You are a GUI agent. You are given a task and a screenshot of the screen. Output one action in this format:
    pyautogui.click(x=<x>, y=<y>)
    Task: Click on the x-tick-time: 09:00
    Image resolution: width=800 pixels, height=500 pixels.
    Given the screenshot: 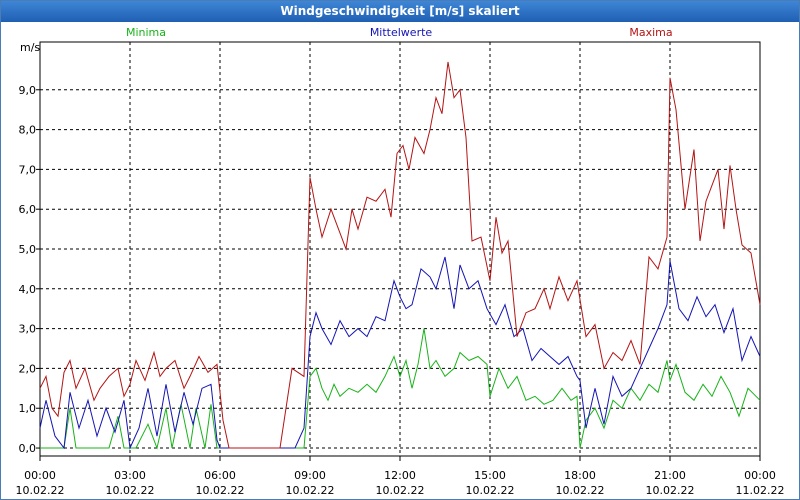 What is the action you would take?
    pyautogui.click(x=310, y=475)
    